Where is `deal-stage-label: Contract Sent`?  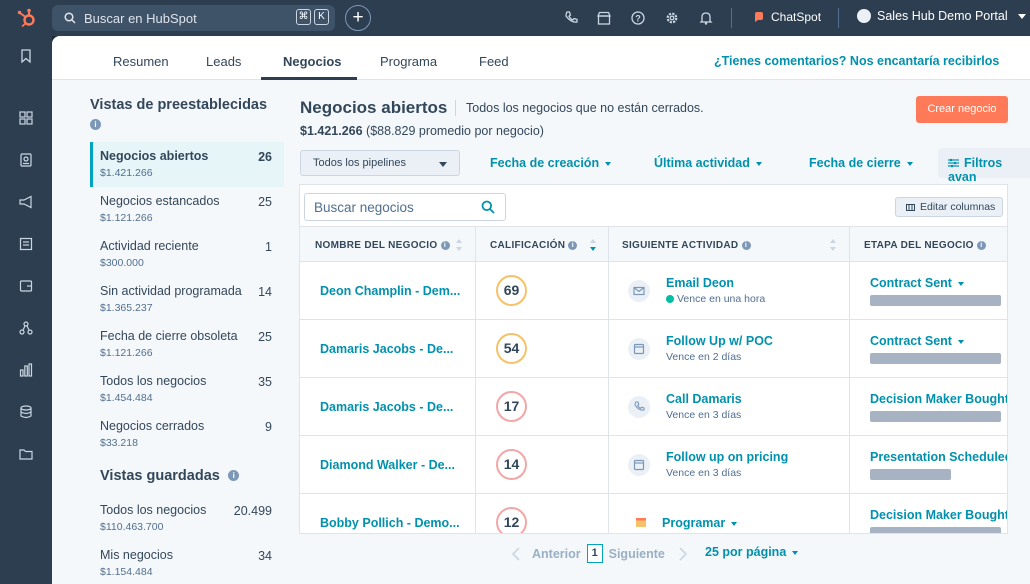 deal-stage-label: Contract Sent is located at coordinates (911, 341).